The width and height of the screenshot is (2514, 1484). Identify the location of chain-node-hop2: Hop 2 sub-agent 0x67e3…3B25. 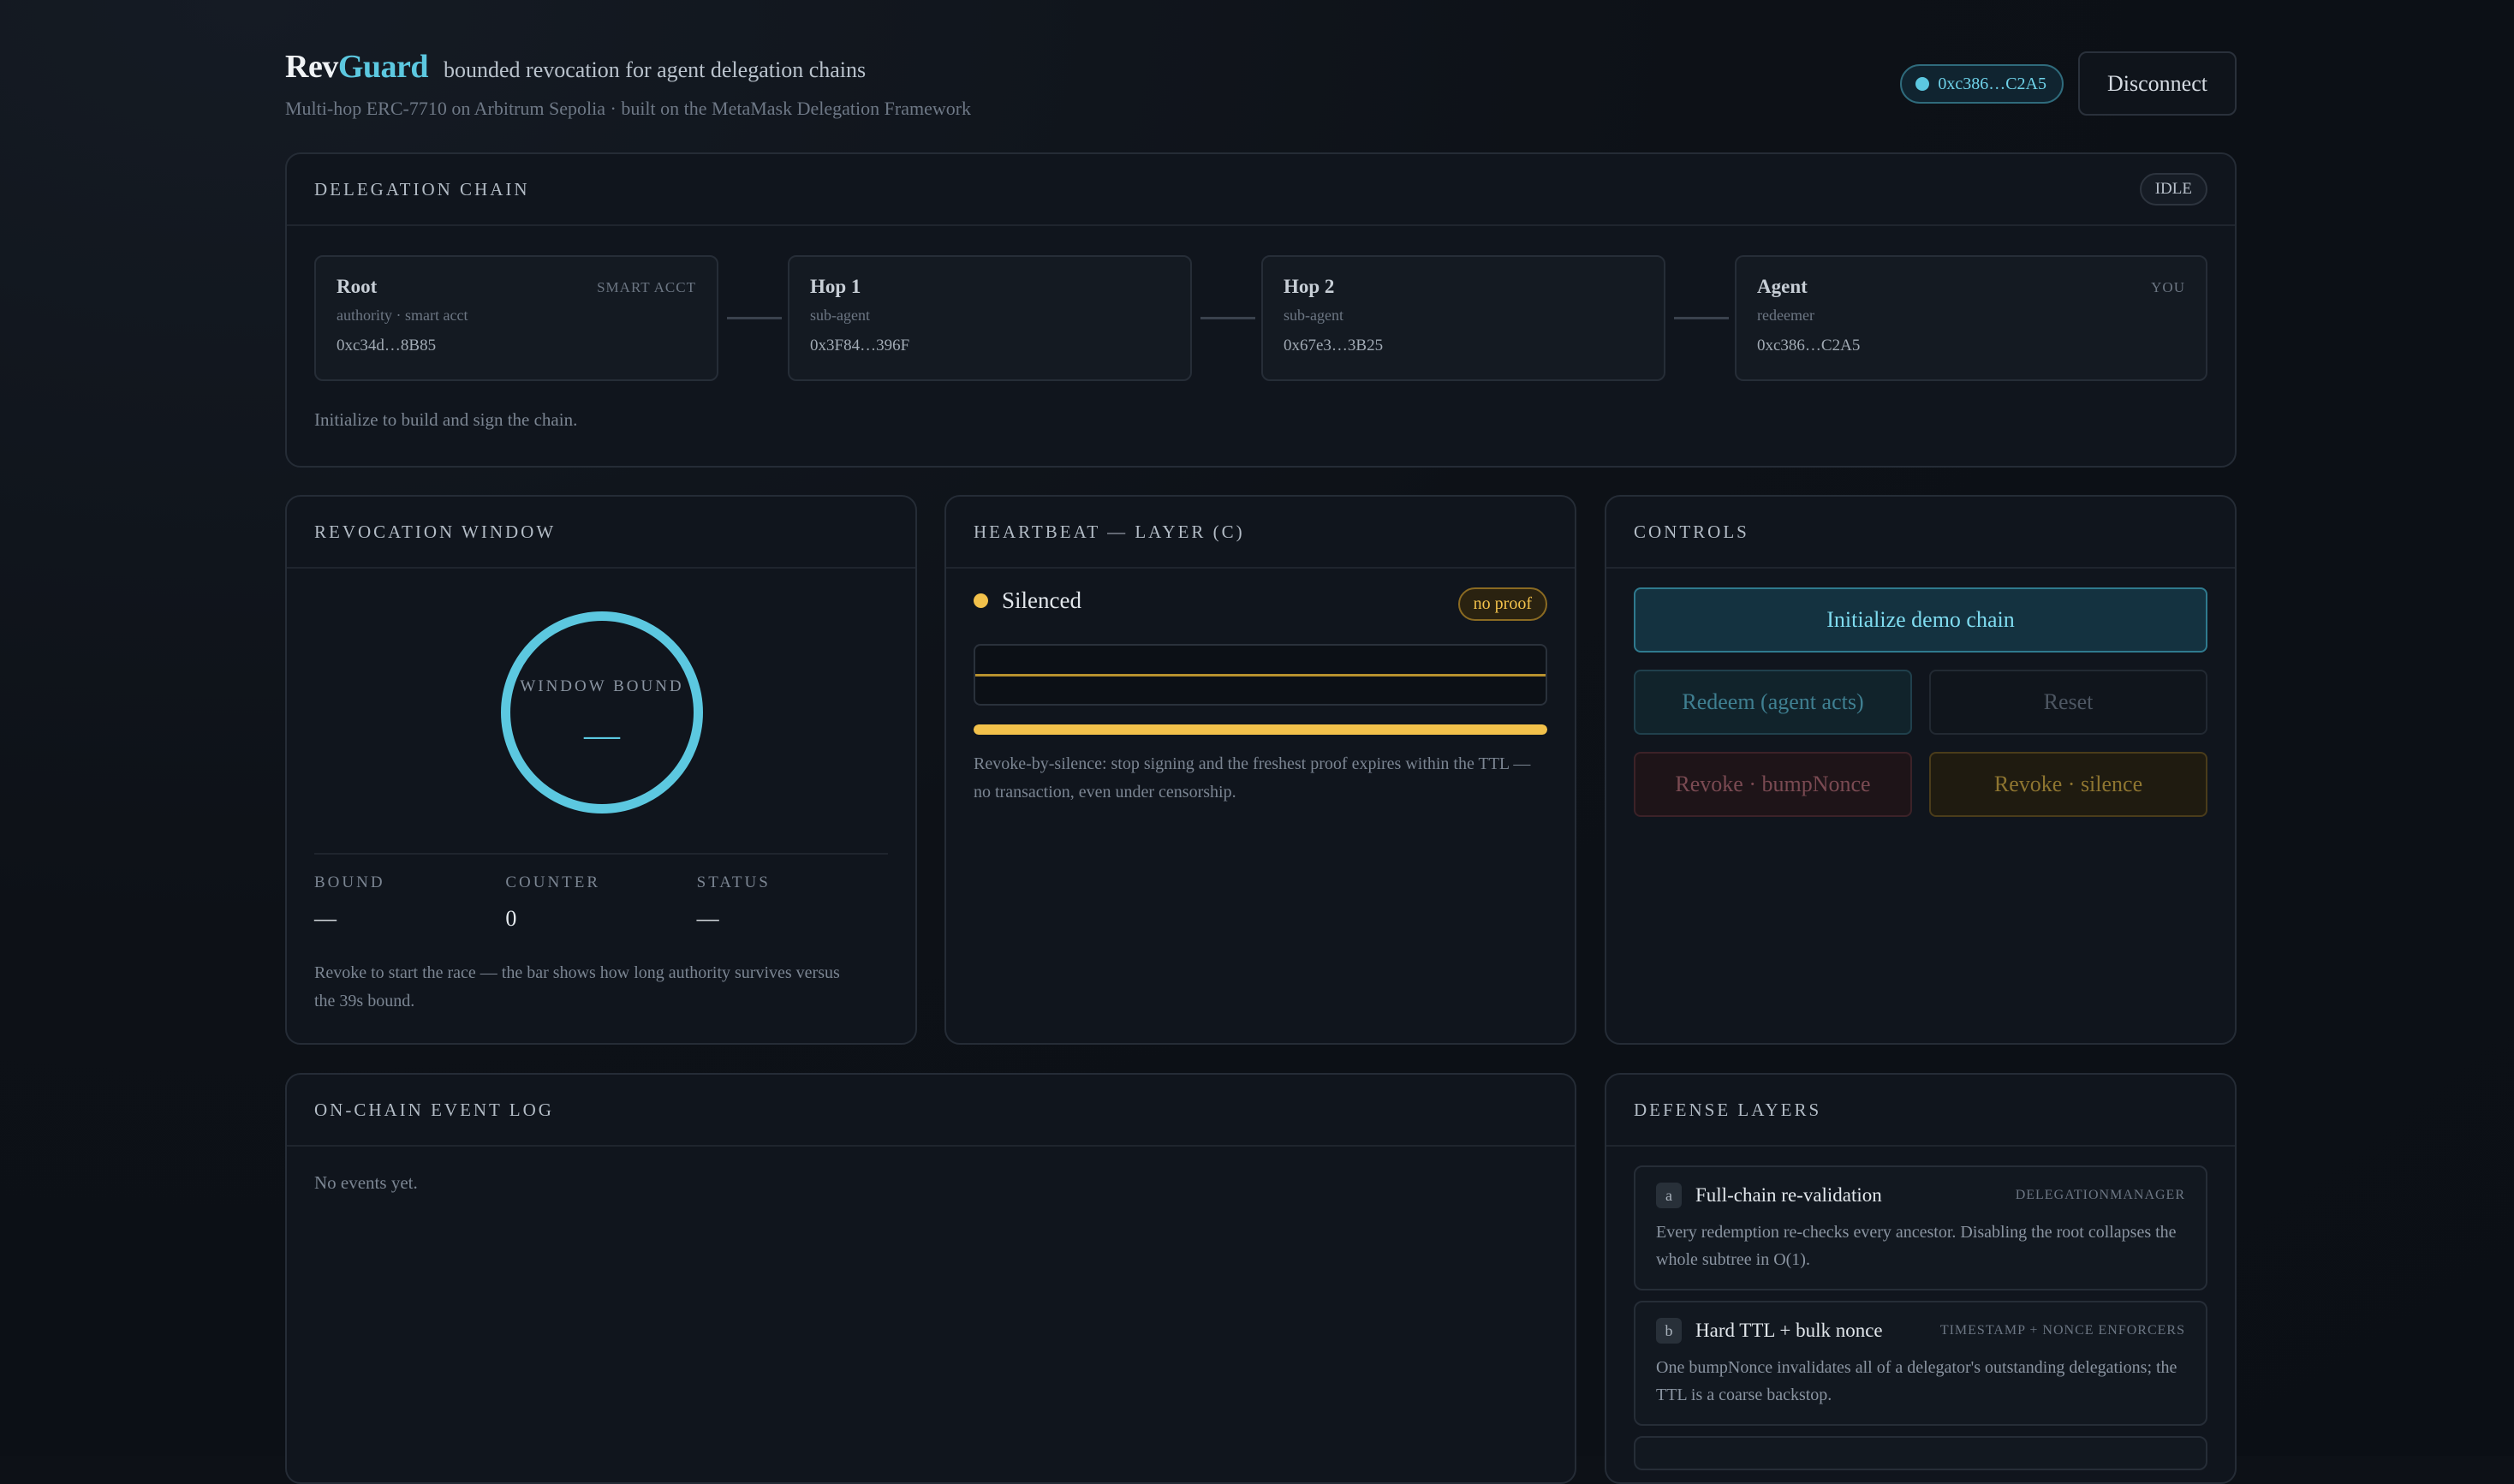
(1463, 318).